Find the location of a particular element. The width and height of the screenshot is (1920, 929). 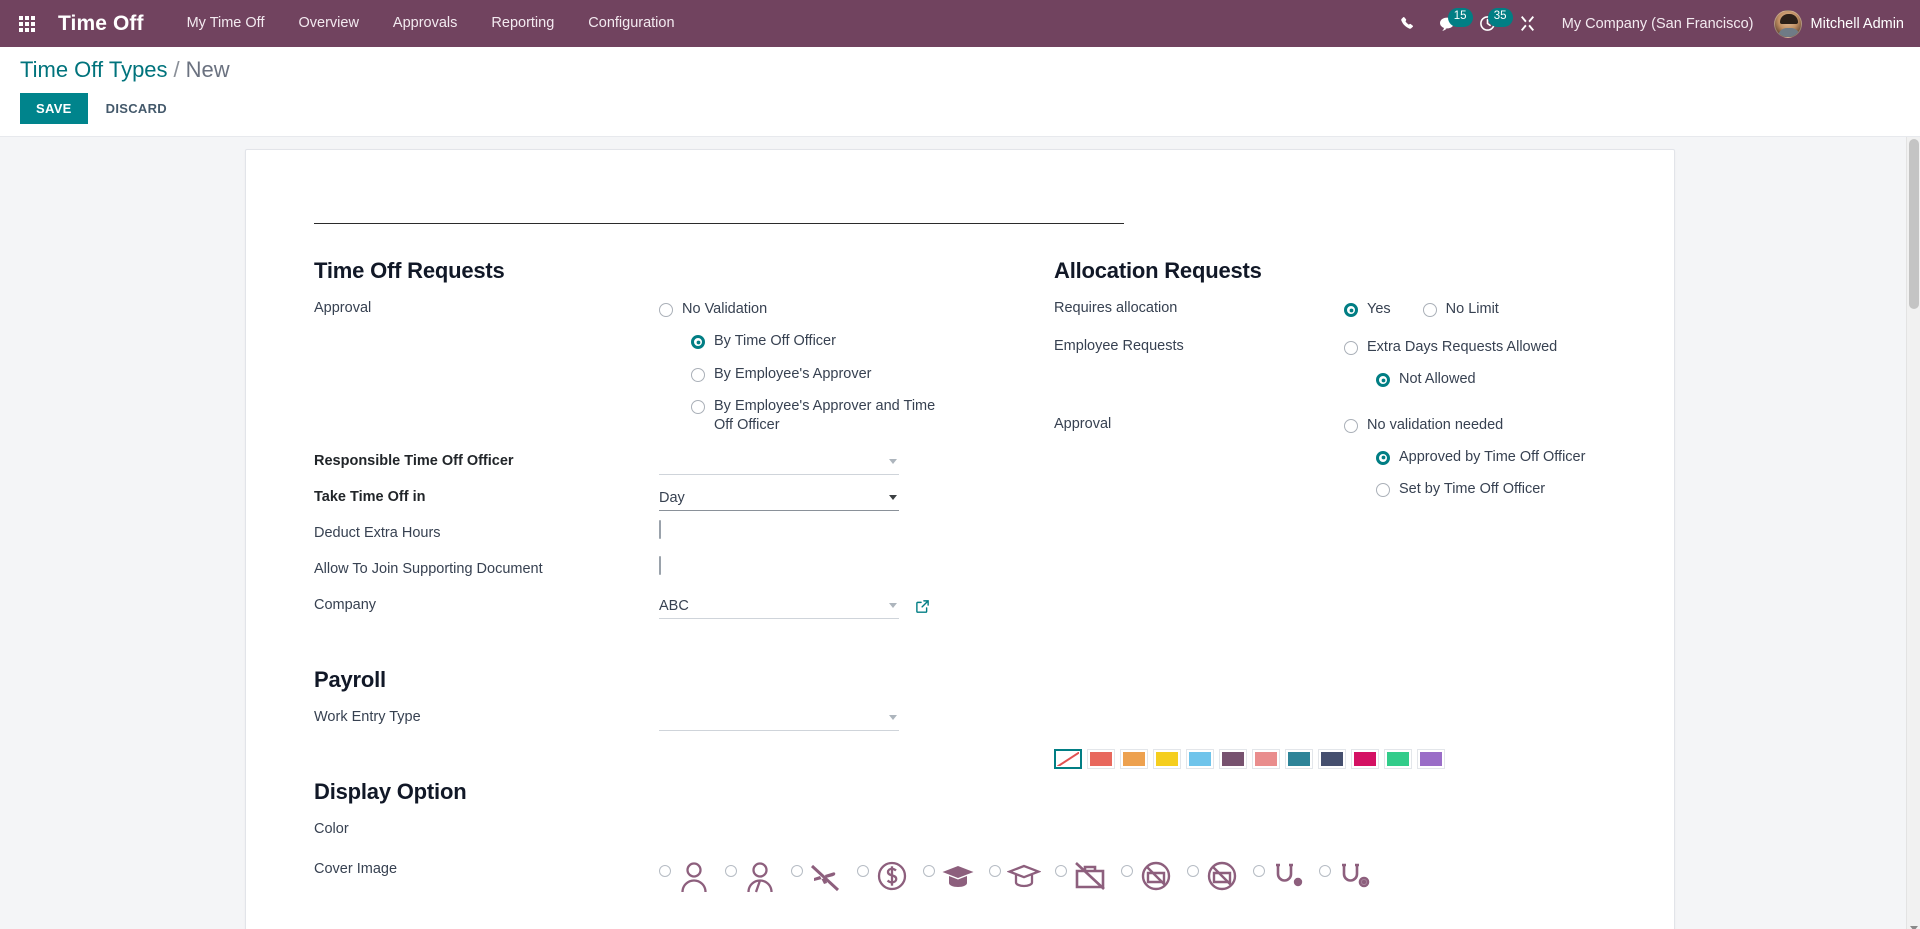

radio-no-validation-needed: No validation needed is located at coordinates (1474, 425).